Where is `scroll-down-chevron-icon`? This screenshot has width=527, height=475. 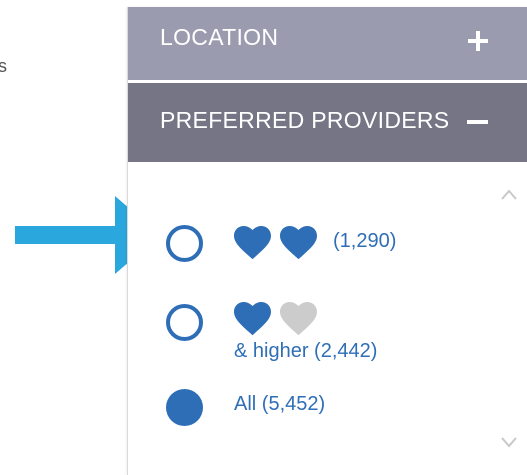
scroll-down-chevron-icon is located at coordinates (509, 443).